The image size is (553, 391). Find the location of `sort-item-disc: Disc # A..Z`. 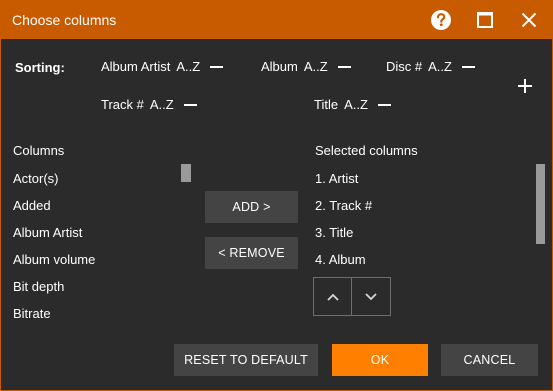

sort-item-disc: Disc # A..Z is located at coordinates (430, 66).